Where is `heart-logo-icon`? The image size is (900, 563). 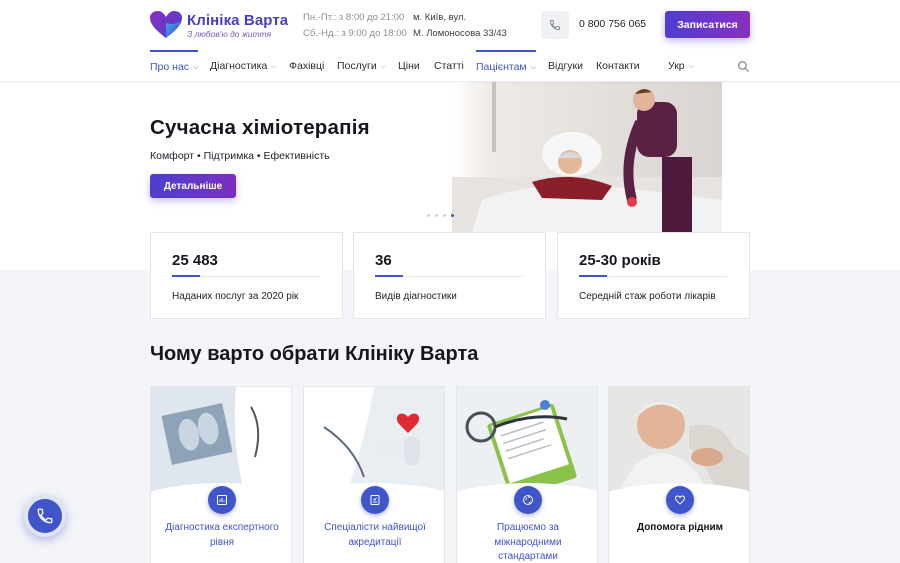
heart-logo-icon is located at coordinates (166, 24).